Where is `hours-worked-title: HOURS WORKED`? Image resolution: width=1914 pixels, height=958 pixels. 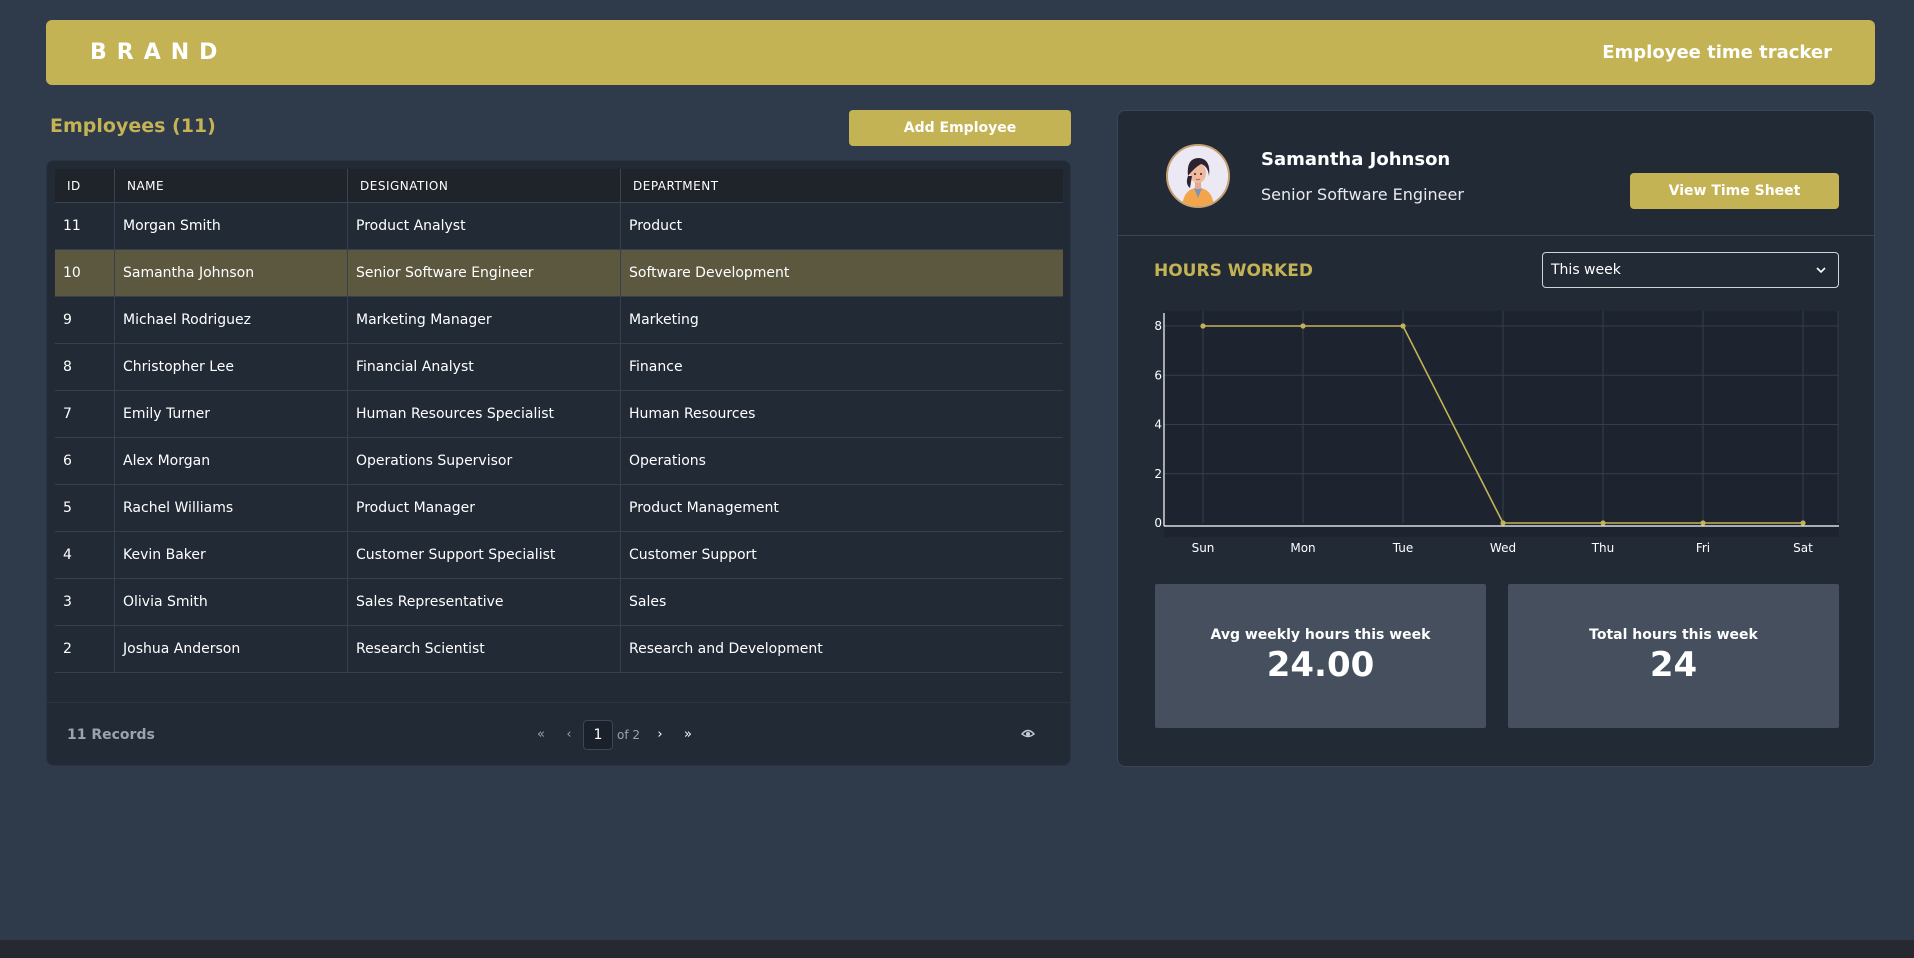 hours-worked-title: HOURS WORKED is located at coordinates (1233, 271).